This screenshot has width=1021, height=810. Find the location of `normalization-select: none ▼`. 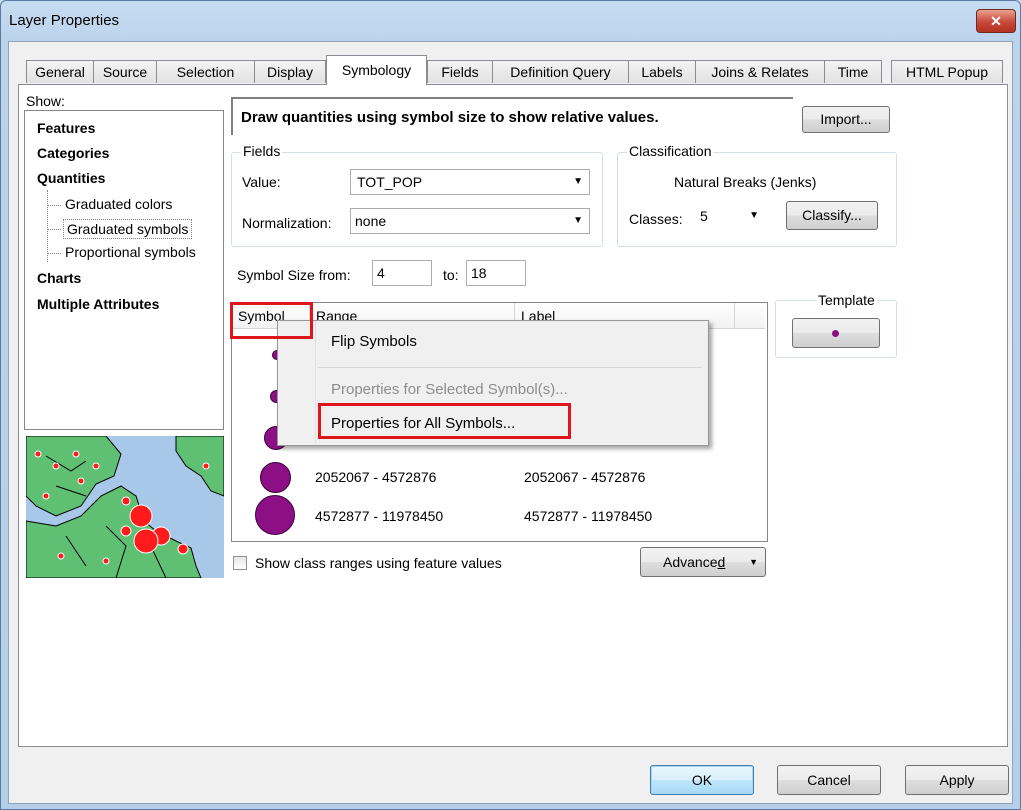

normalization-select: none ▼ is located at coordinates (470, 221).